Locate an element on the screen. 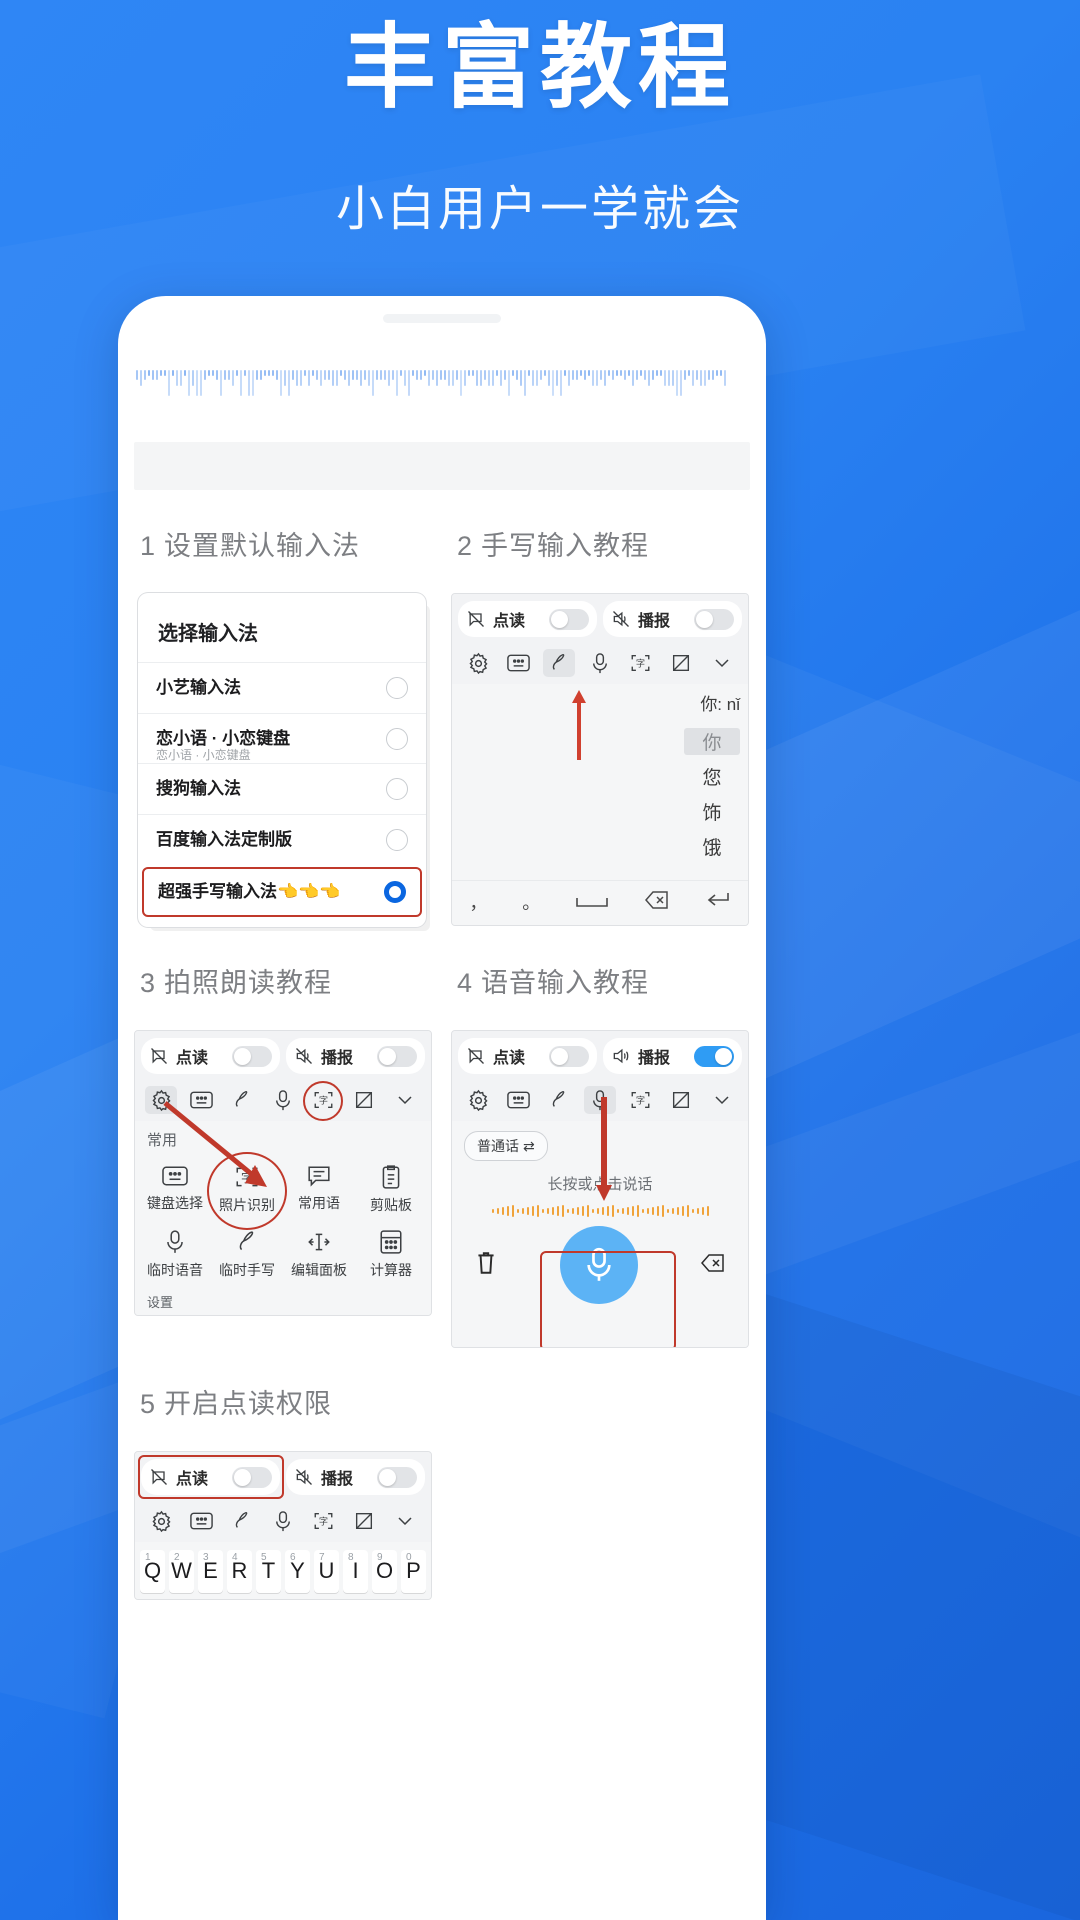 This screenshot has width=1080, height=1920. key-backspace is located at coordinates (657, 902).